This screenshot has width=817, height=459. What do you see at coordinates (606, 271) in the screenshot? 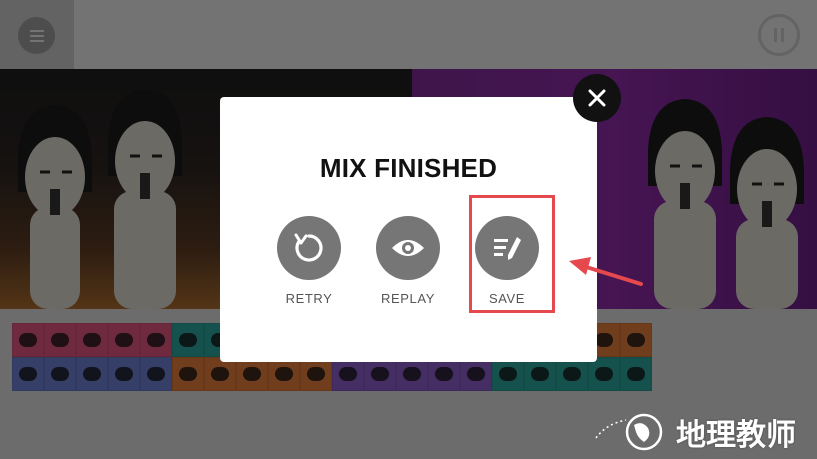
I see `annotation-arrow-icon` at bounding box center [606, 271].